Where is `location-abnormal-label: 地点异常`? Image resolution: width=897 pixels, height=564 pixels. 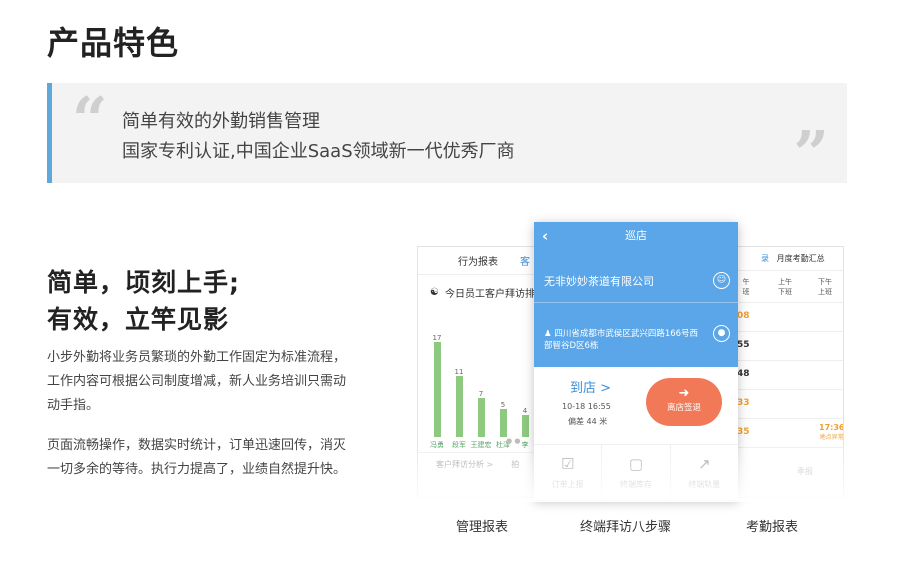 location-abnormal-label: 地点异常 is located at coordinates (831, 437).